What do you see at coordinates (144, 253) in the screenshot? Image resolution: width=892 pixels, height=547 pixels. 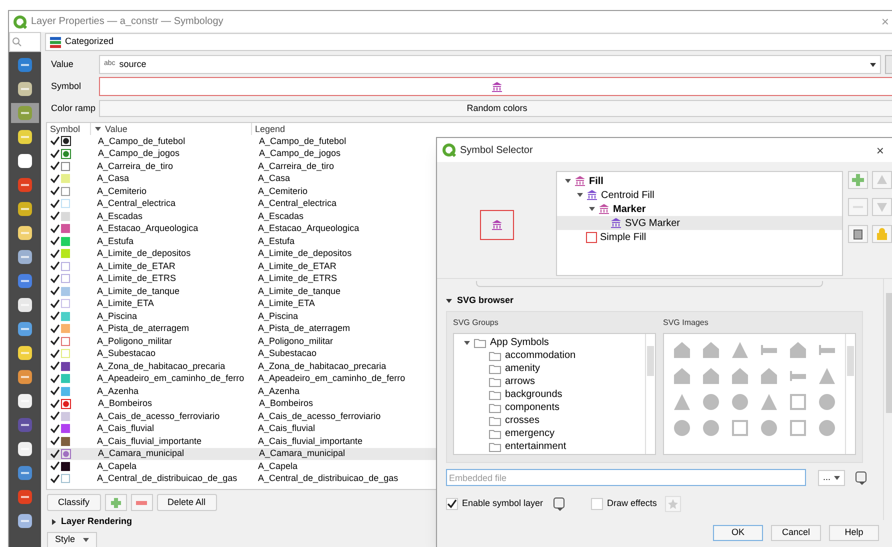 I see `table-cell-text: A_Limite_de_depositos` at bounding box center [144, 253].